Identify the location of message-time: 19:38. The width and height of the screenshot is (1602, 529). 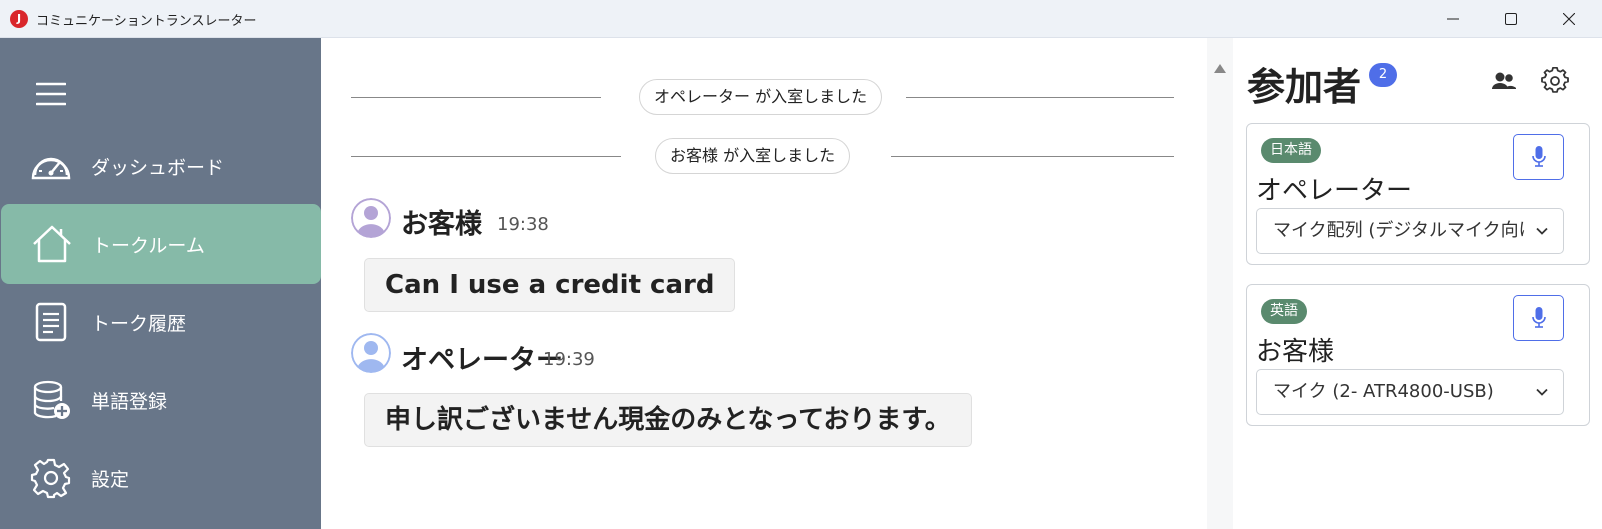
(523, 224).